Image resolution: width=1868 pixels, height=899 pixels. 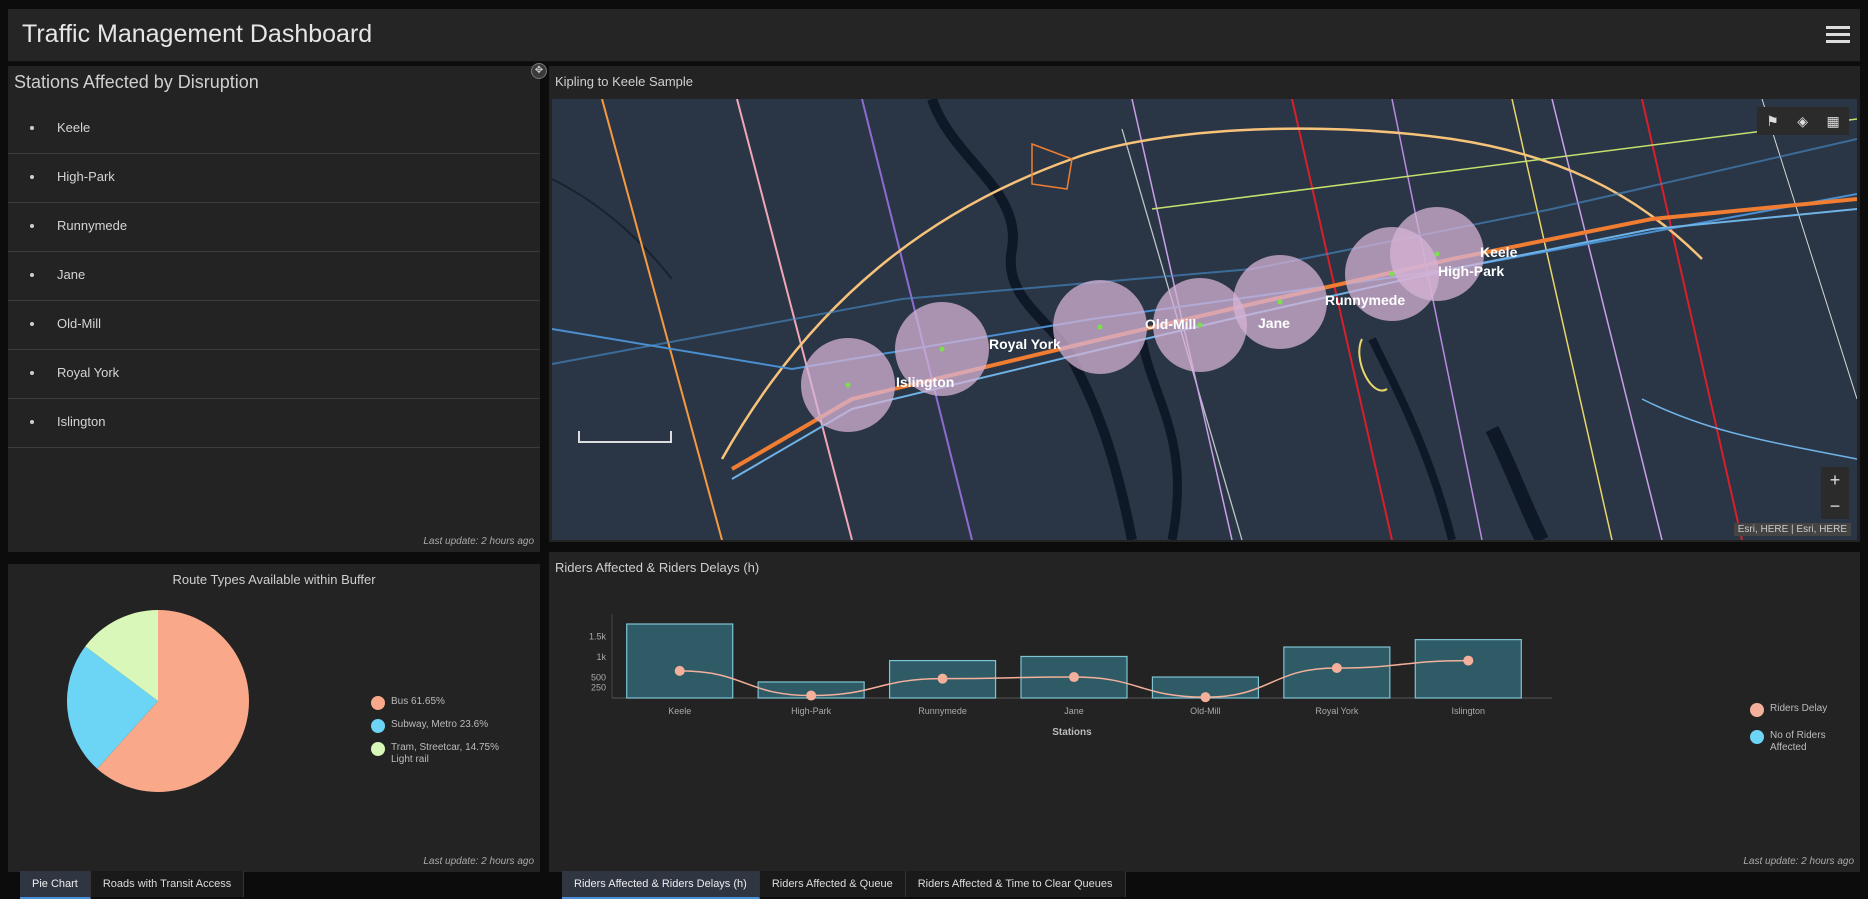 I want to click on tab-riders-queue: Riders Affected & Queue, so click(x=832, y=884).